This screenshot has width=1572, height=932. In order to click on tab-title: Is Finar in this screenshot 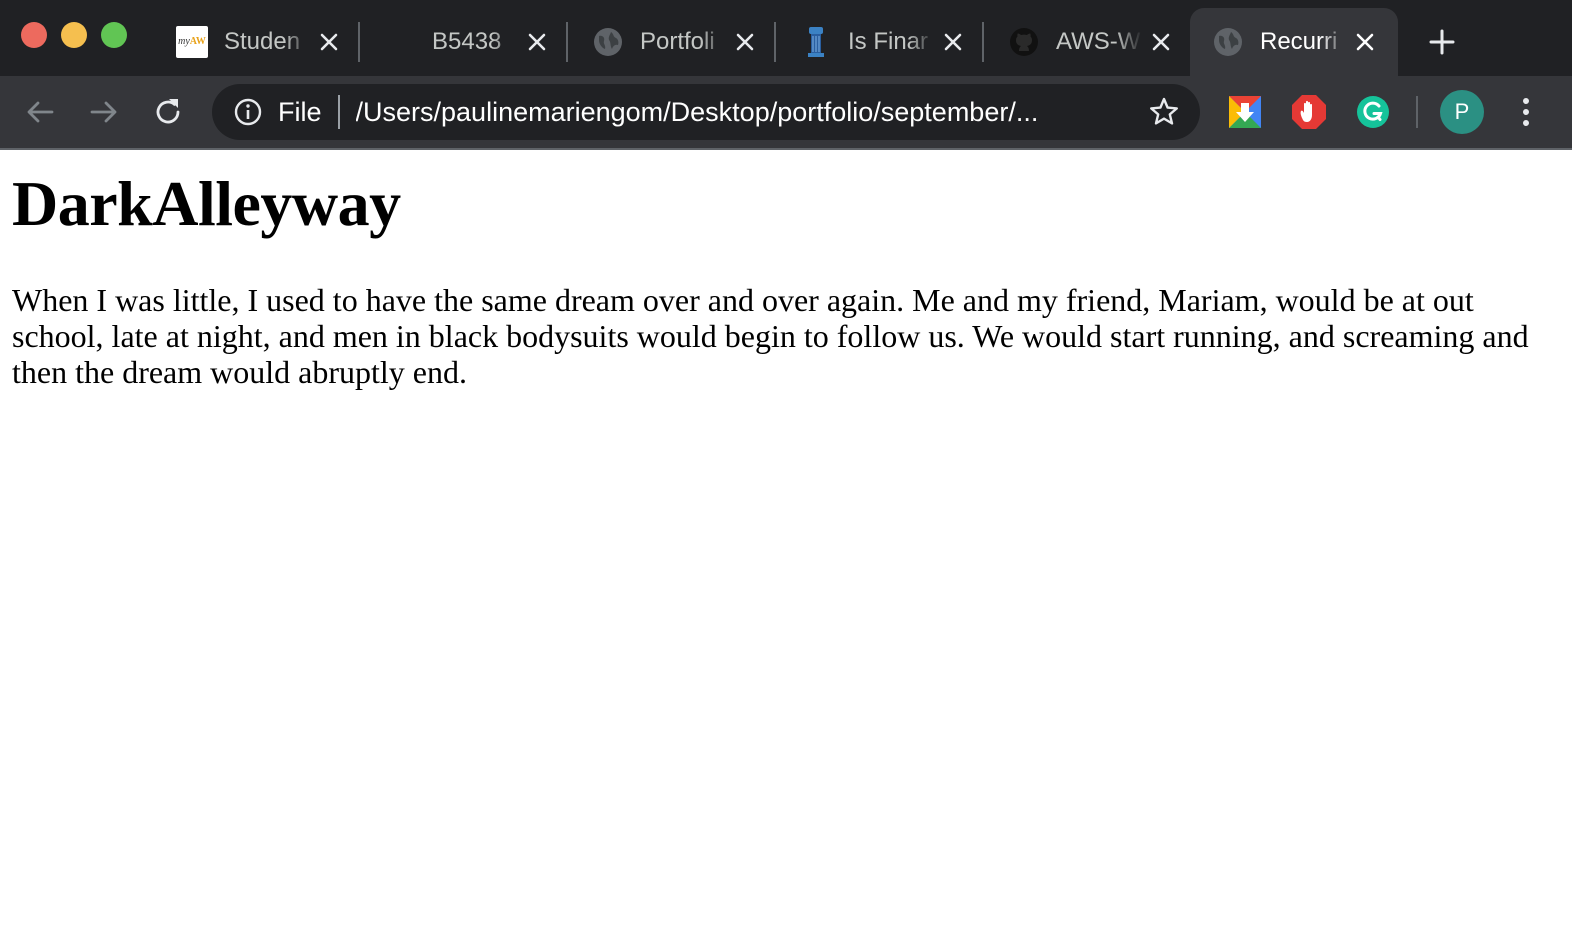, I will do `click(888, 41)`.